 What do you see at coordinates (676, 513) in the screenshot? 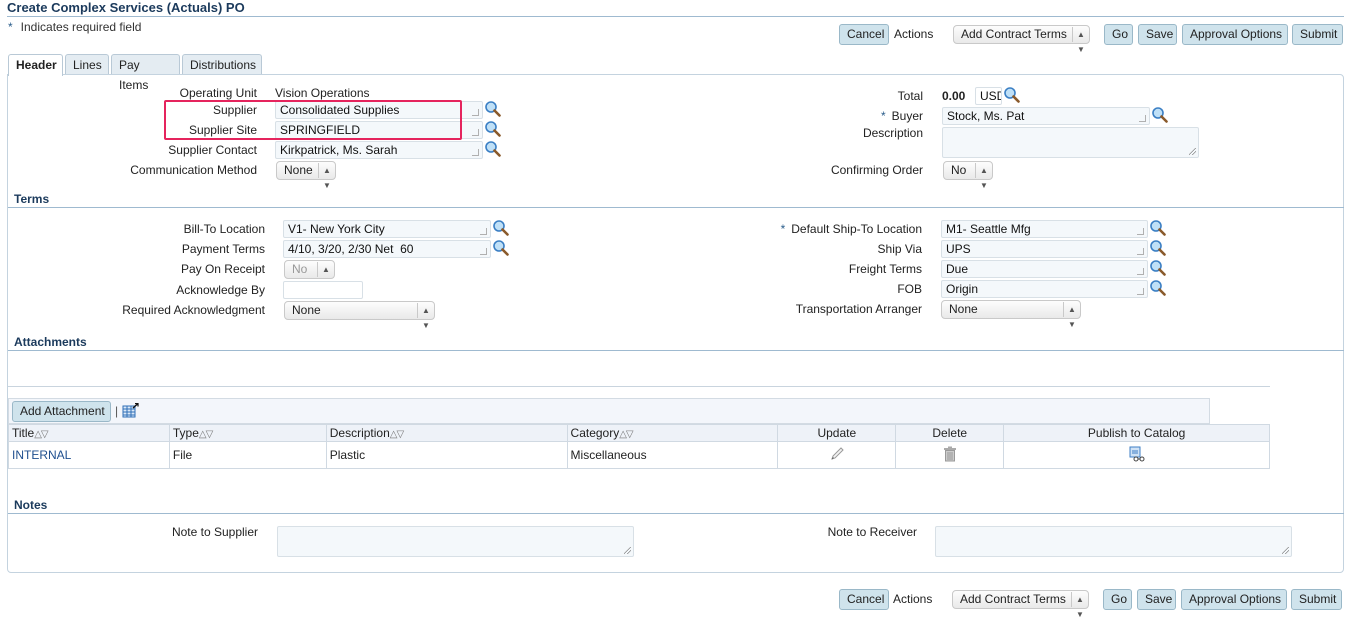
I see `notes-divider` at bounding box center [676, 513].